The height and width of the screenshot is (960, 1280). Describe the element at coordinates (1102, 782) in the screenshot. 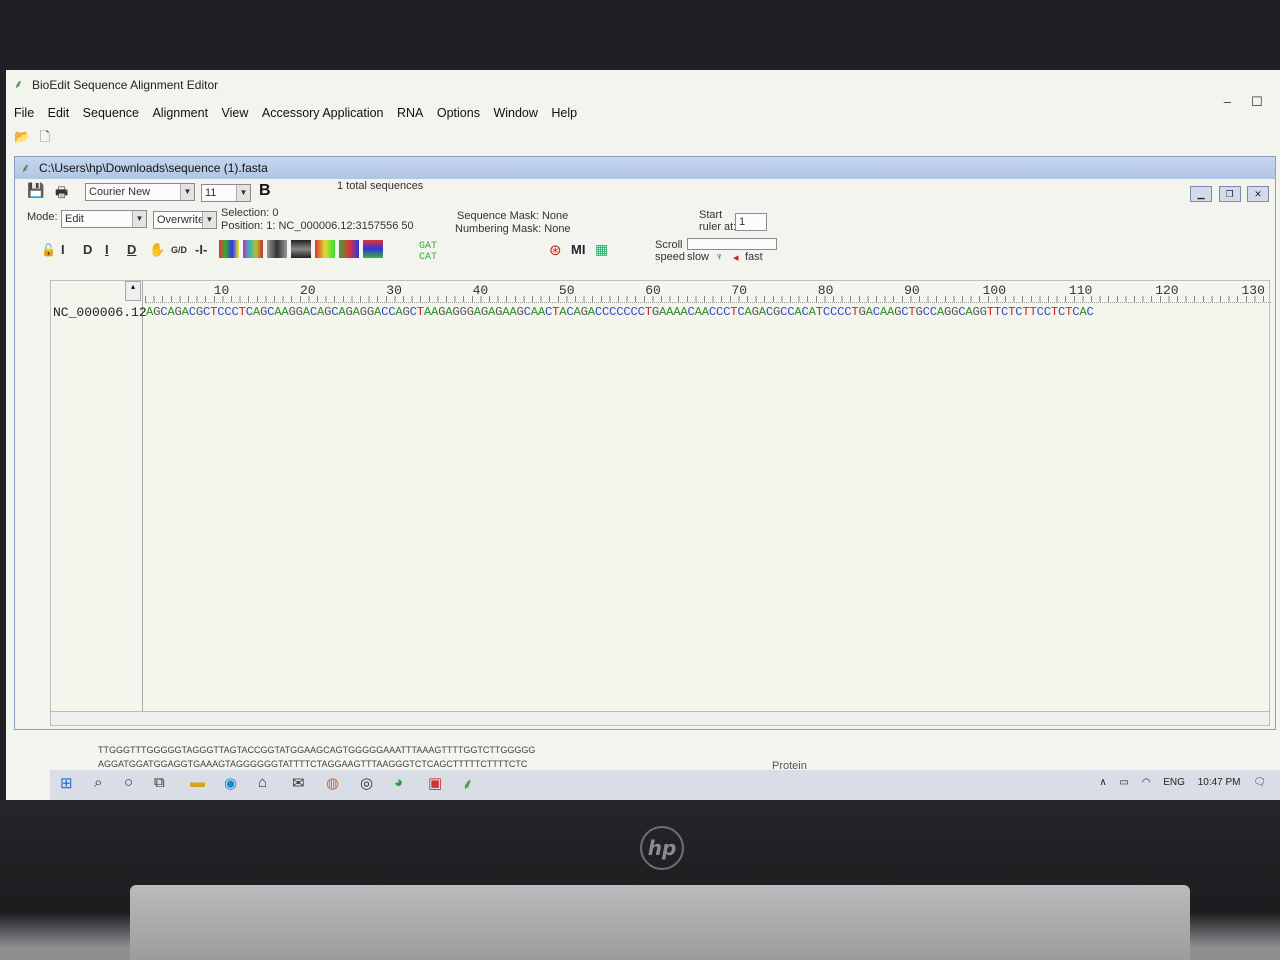

I see `chevron-up-icon: ∧` at that location.